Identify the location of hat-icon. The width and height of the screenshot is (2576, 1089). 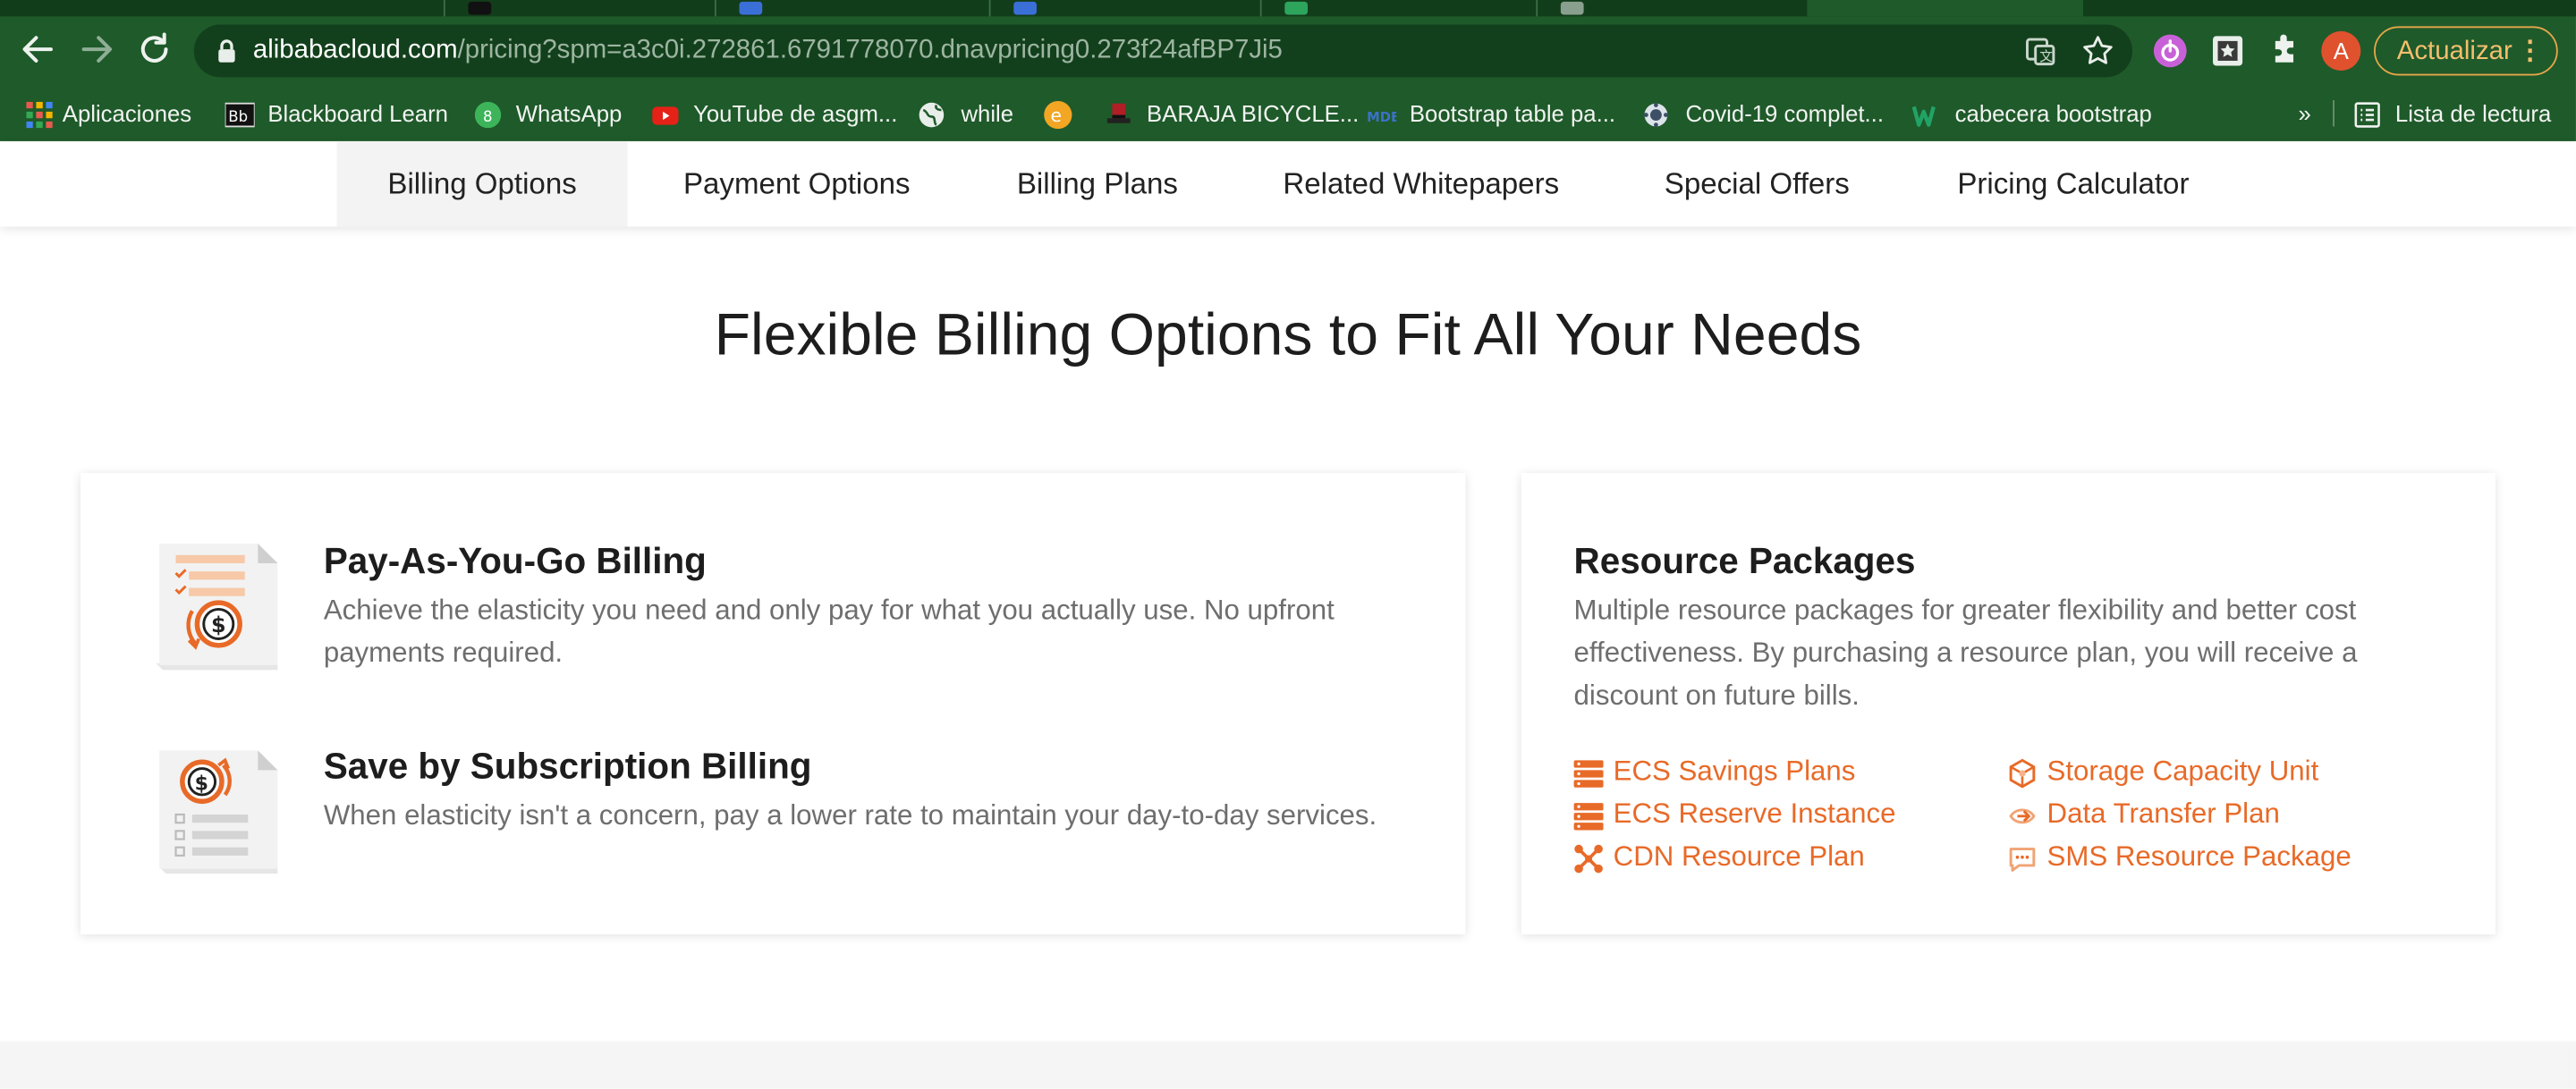
(1118, 113).